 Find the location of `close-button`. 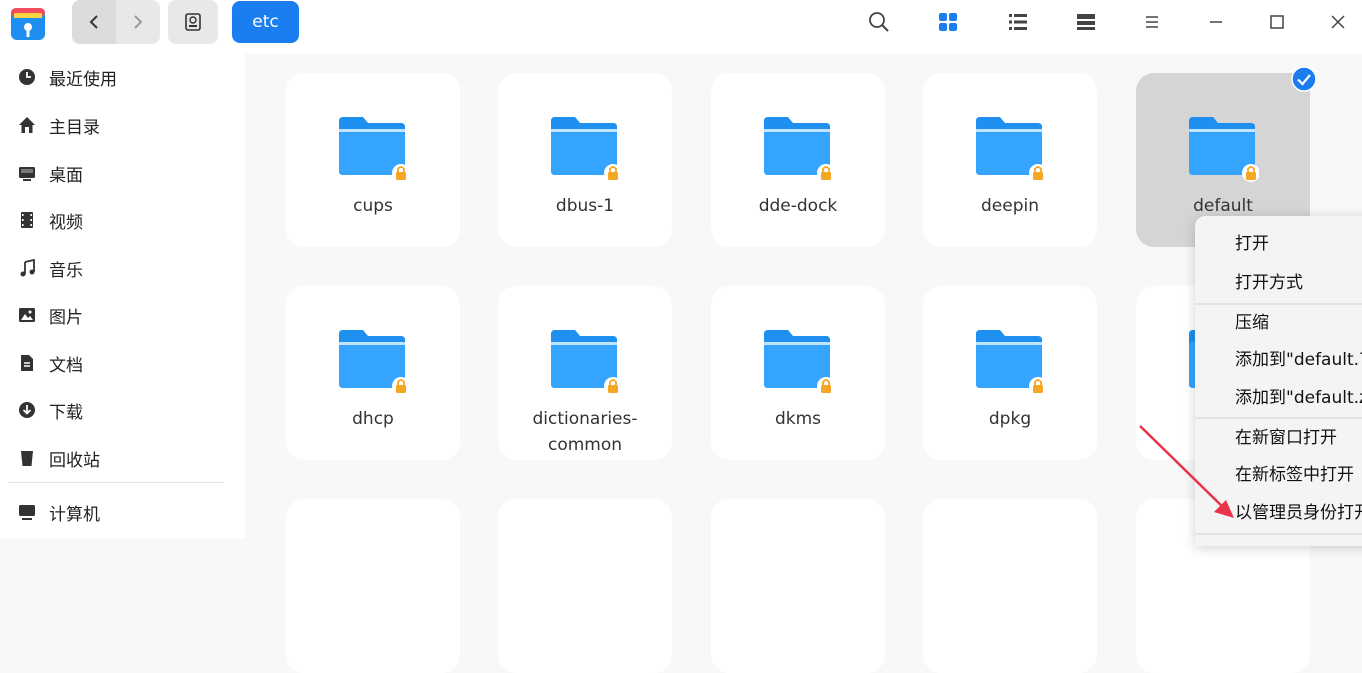

close-button is located at coordinates (1338, 22).